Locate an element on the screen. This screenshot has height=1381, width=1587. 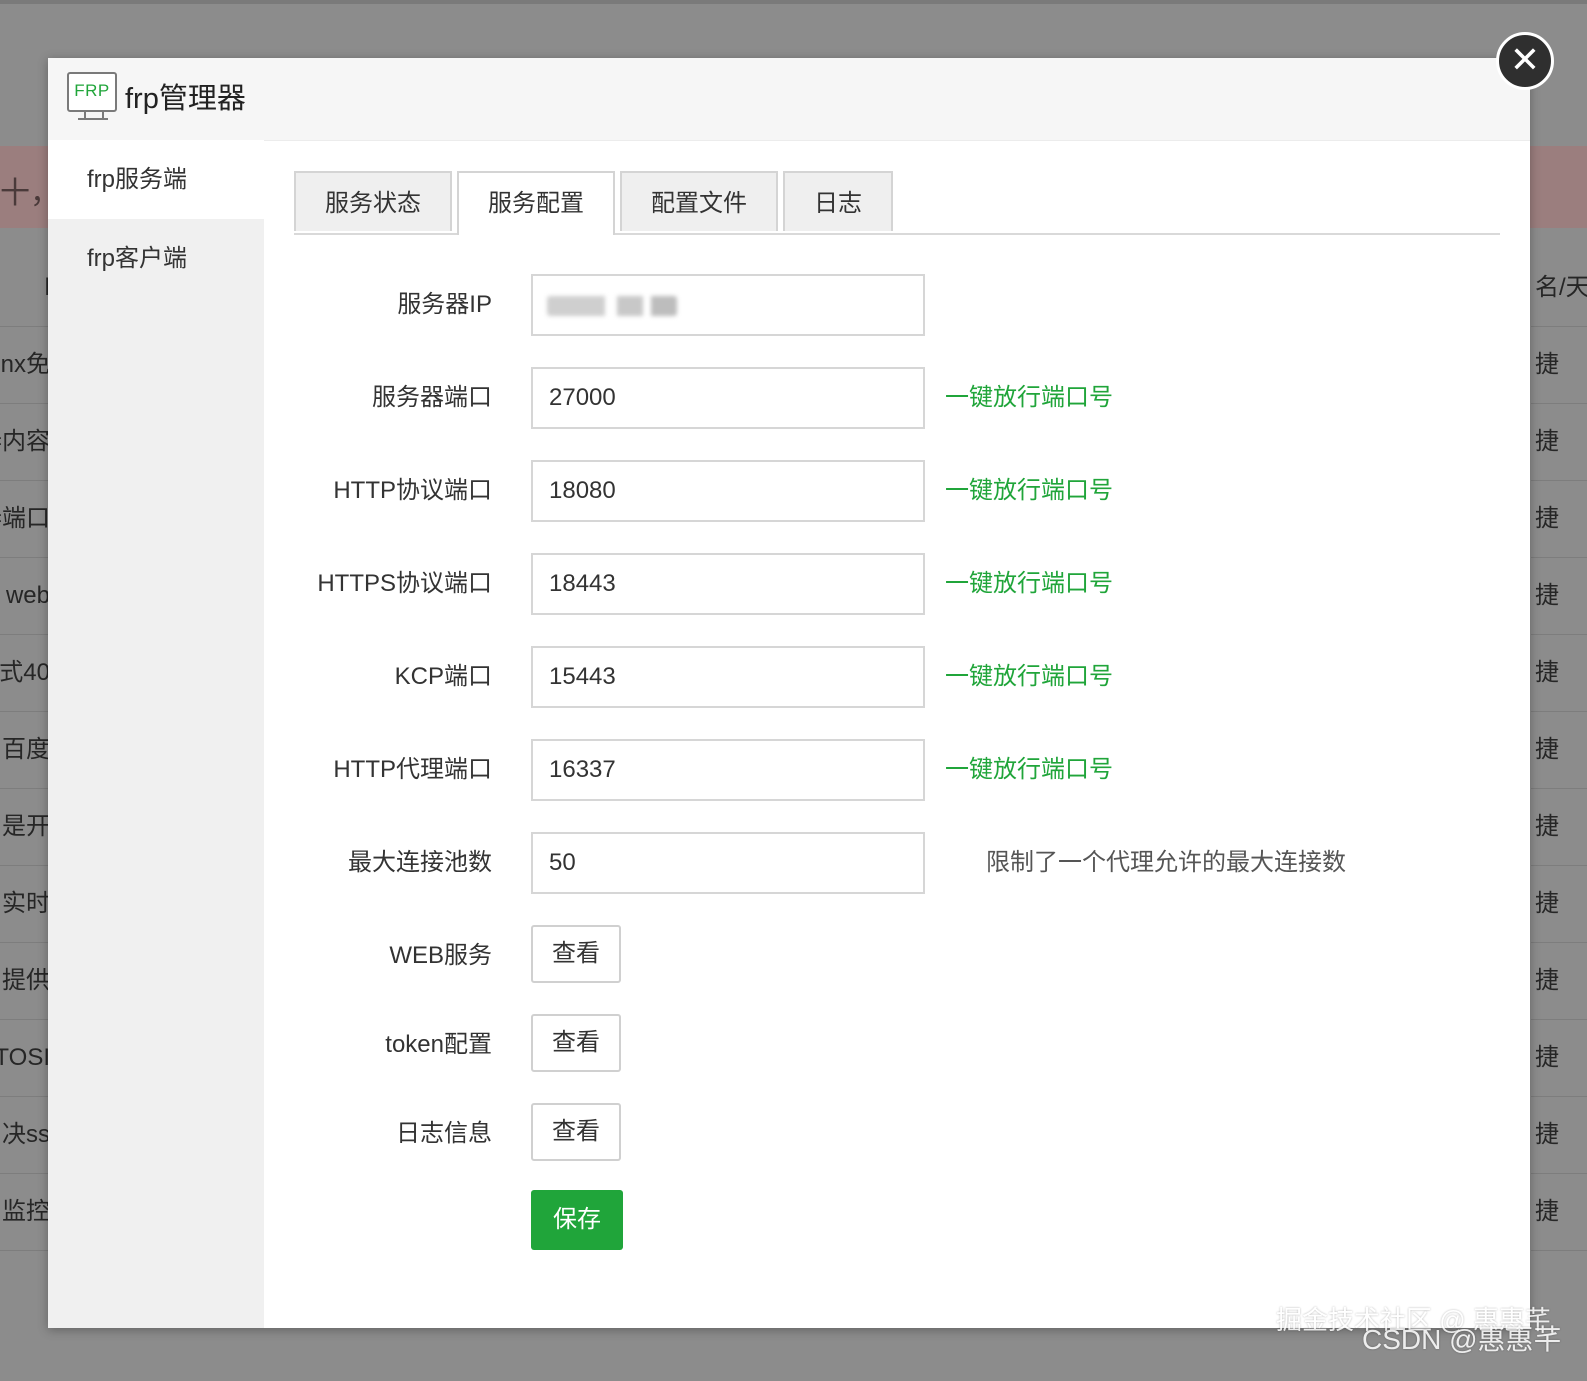
tab-logs: 日志 is located at coordinates (838, 201).